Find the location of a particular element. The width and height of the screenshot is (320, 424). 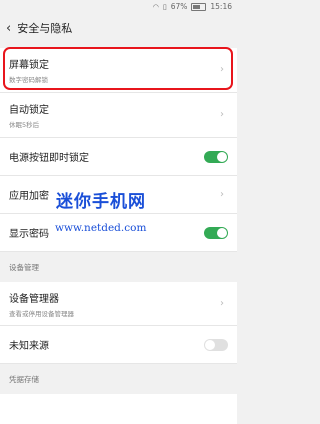

device-manager-subtitle: 查看或停用设备管理器 is located at coordinates (41, 313).